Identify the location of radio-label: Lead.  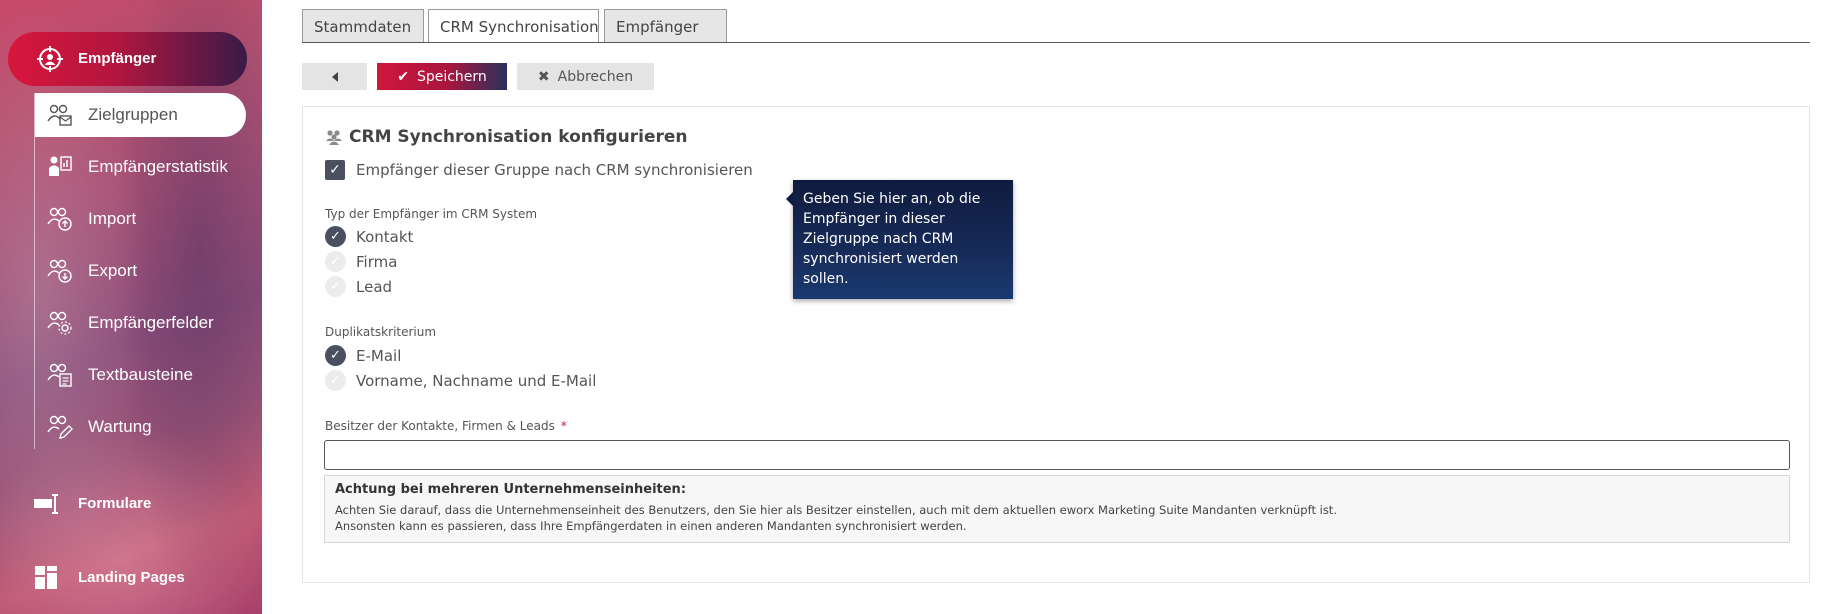
(374, 286).